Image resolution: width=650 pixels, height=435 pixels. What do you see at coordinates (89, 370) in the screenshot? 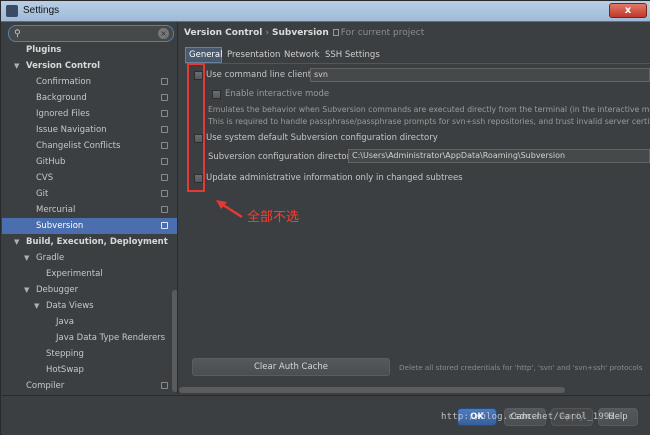
I see `sidebar-item-hotswap: HotSwap` at bounding box center [89, 370].